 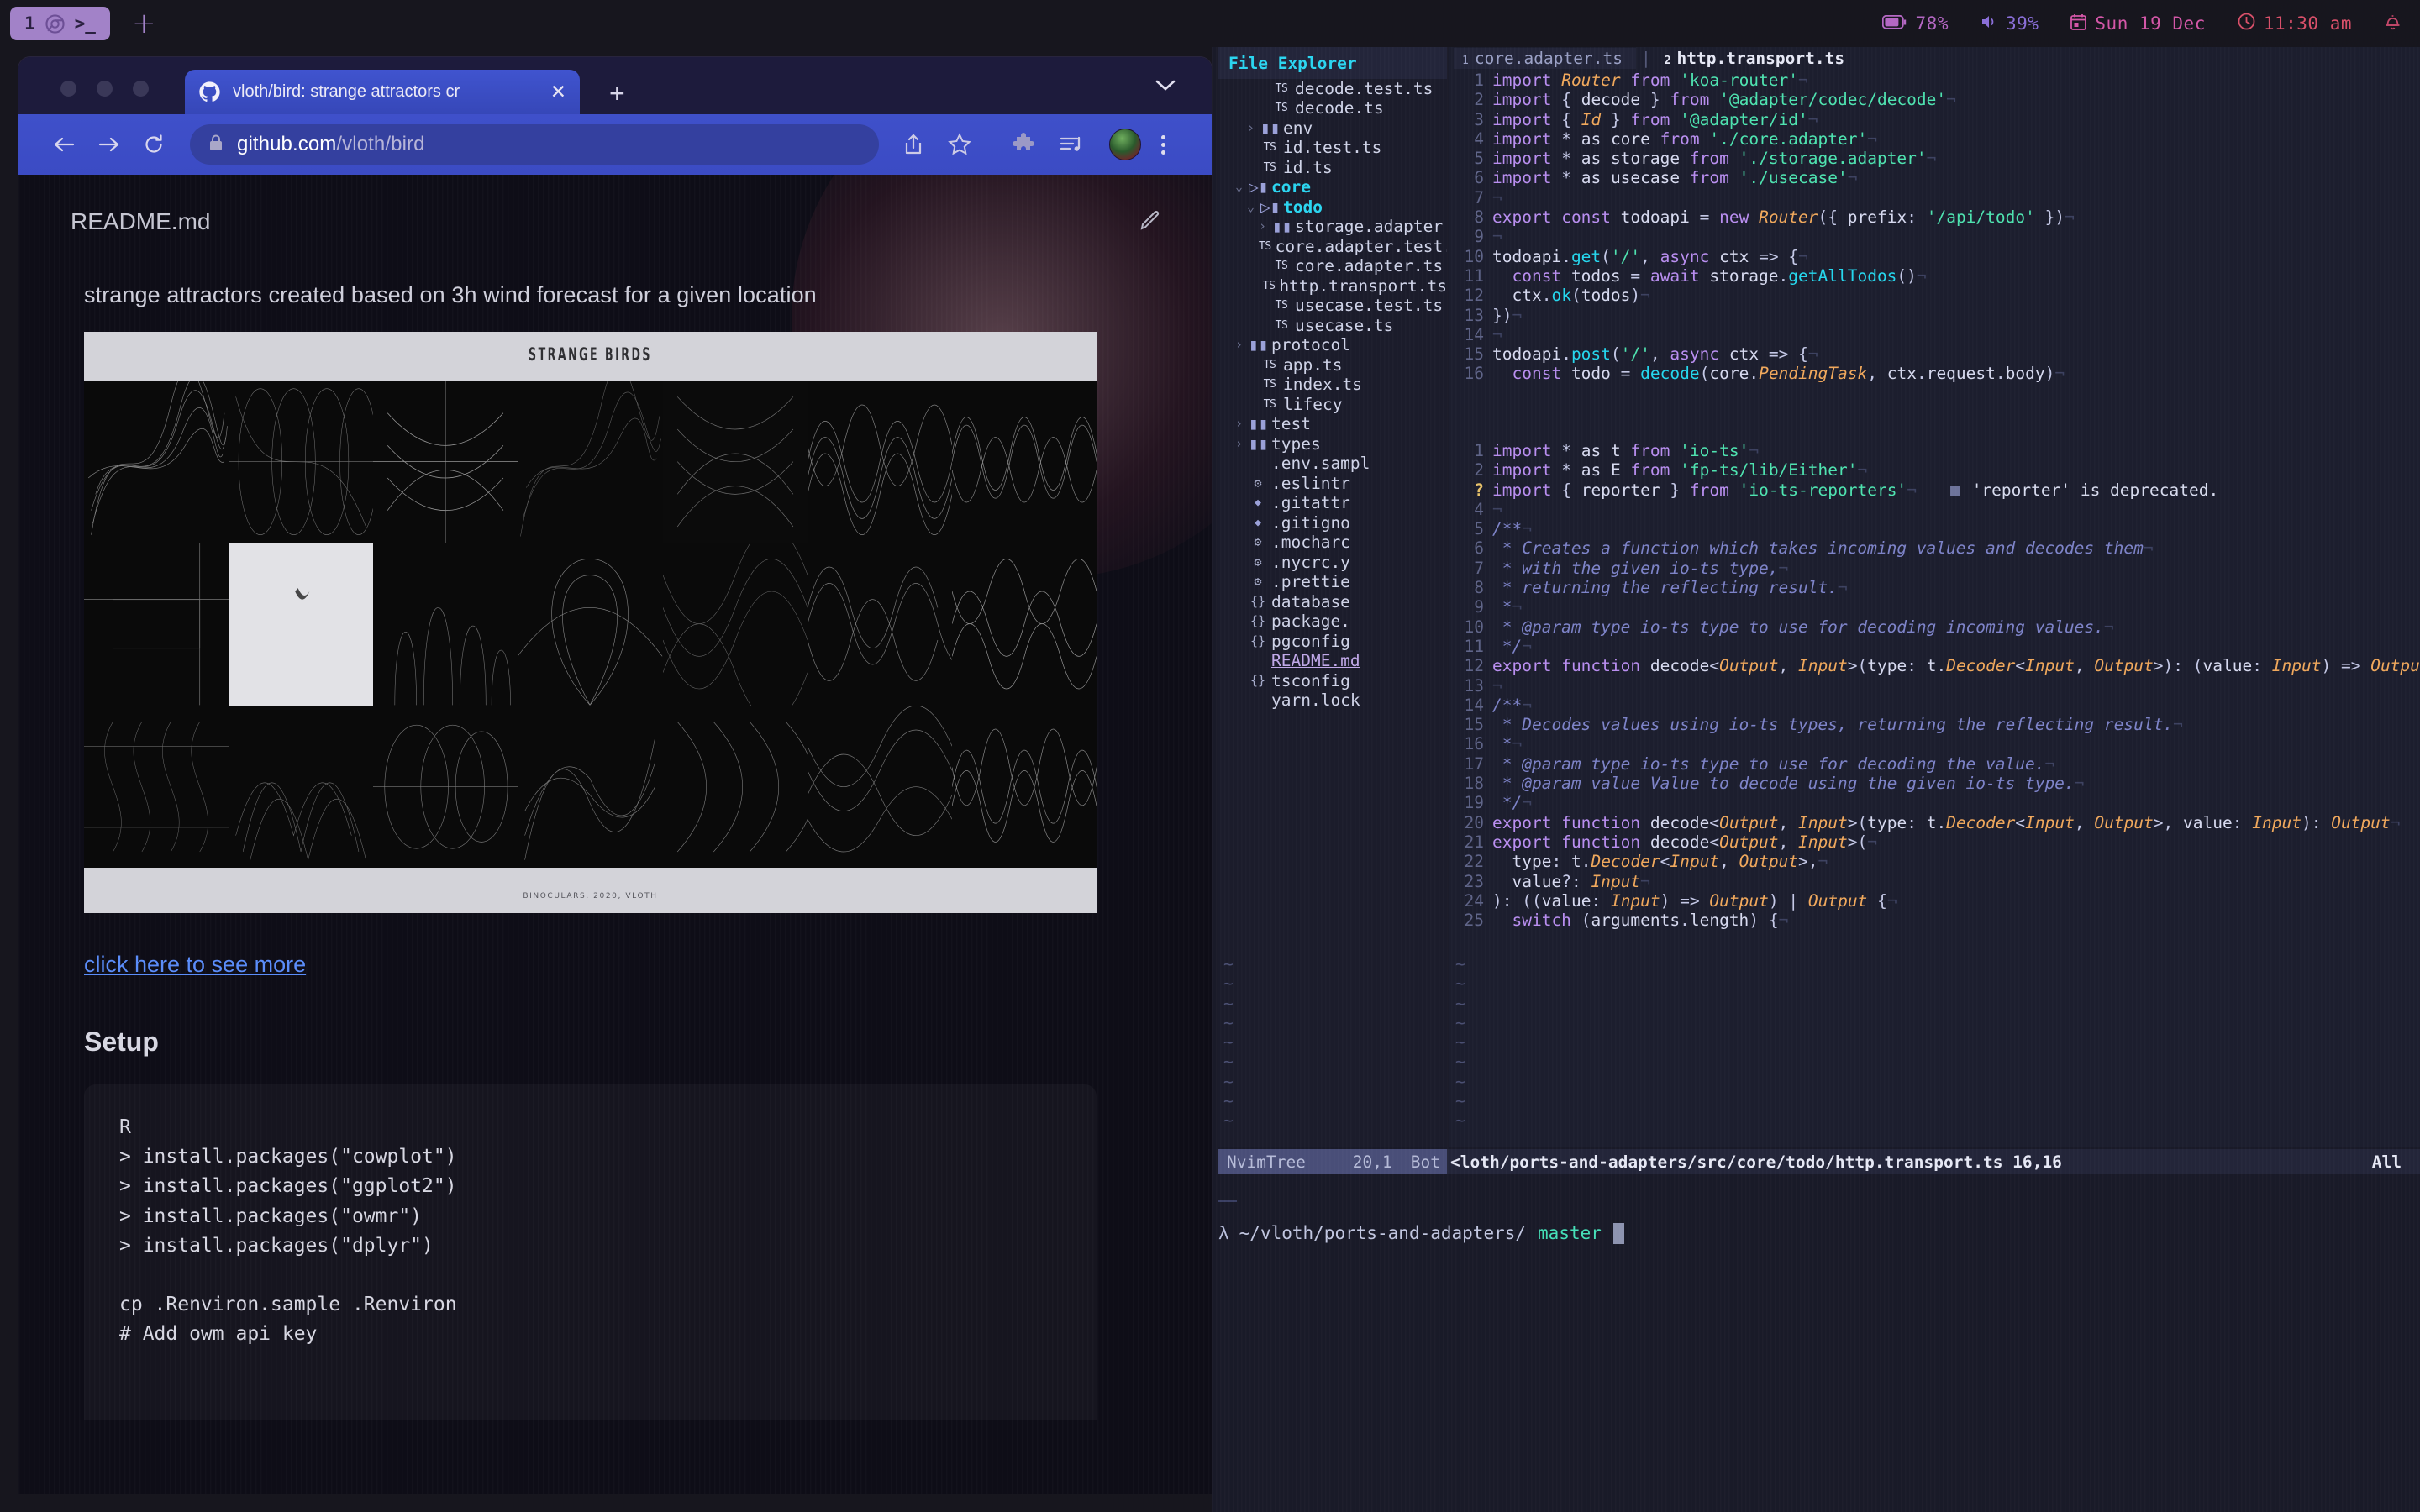 What do you see at coordinates (1819, 1233) in the screenshot?
I see `shell-prompt: λ ~/vloth/ports-and-adapters/ master` at bounding box center [1819, 1233].